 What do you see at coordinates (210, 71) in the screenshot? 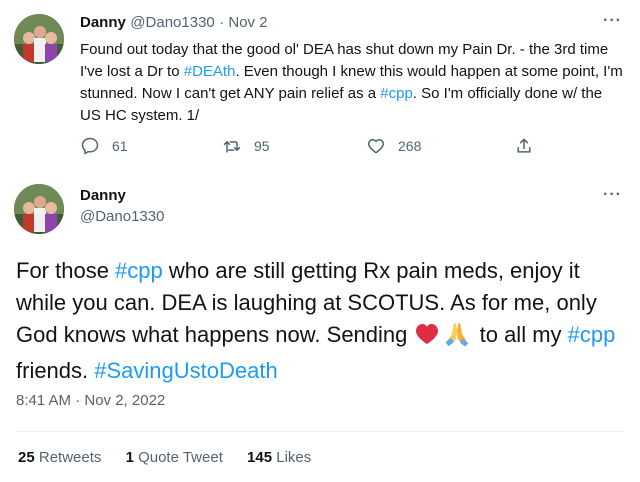
I see `hashtag-link: #DEAth` at bounding box center [210, 71].